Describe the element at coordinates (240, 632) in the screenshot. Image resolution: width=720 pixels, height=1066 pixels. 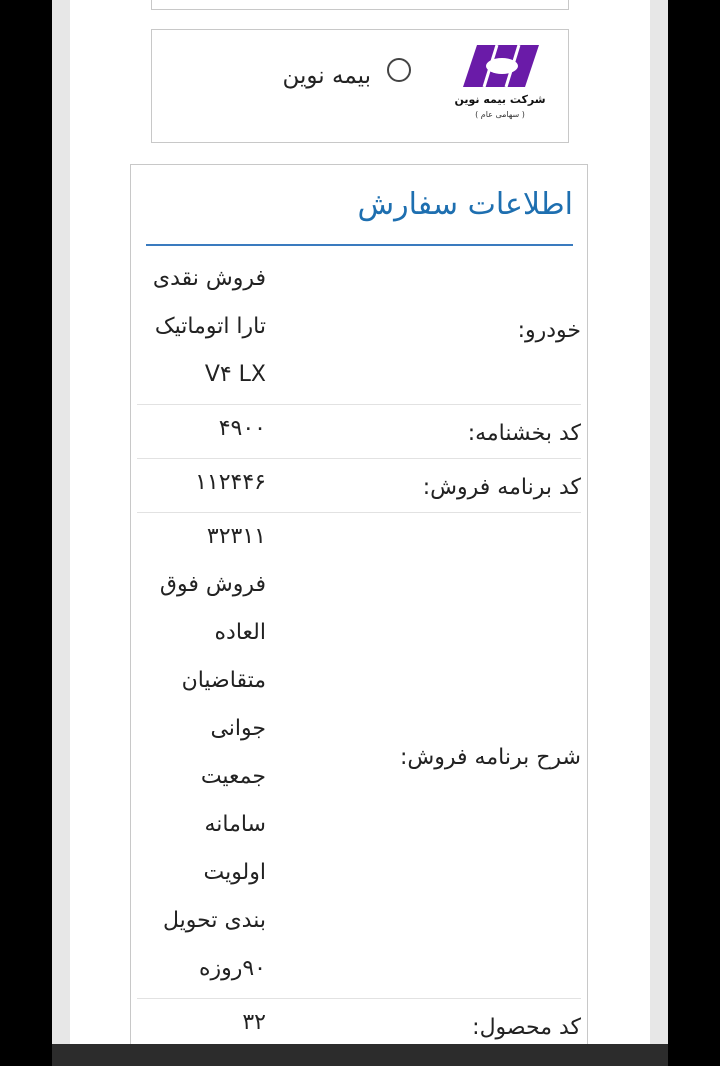
I see `value-line: العاده` at that location.